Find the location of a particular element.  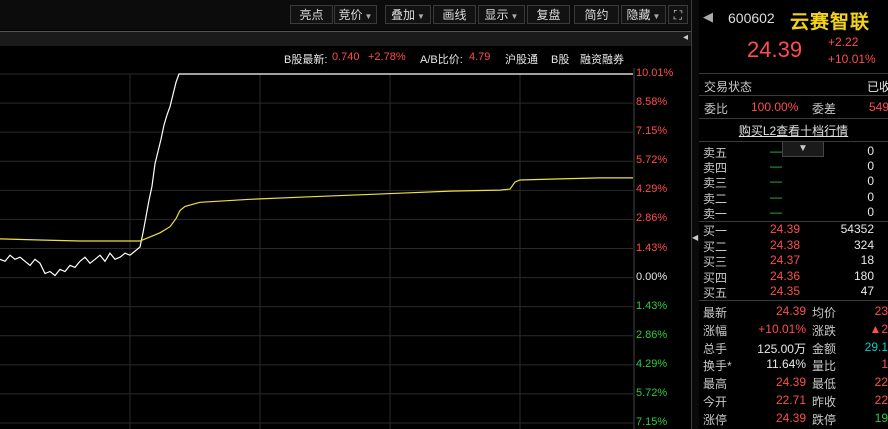

ask-row: 卖二 —0 is located at coordinates (793, 197).